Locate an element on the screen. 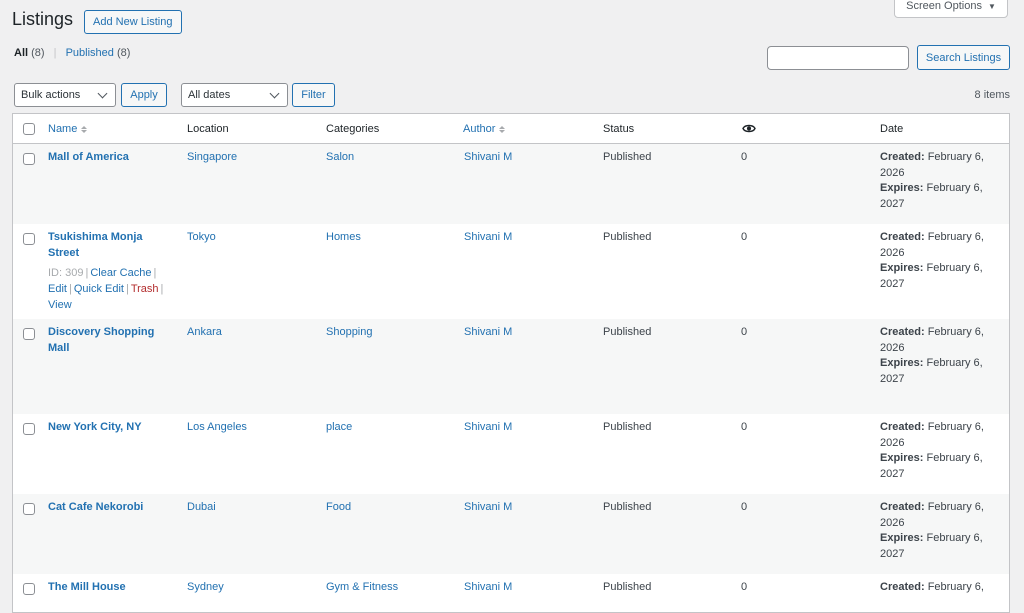 The image size is (1024, 613). filter-button: Filter is located at coordinates (313, 95).